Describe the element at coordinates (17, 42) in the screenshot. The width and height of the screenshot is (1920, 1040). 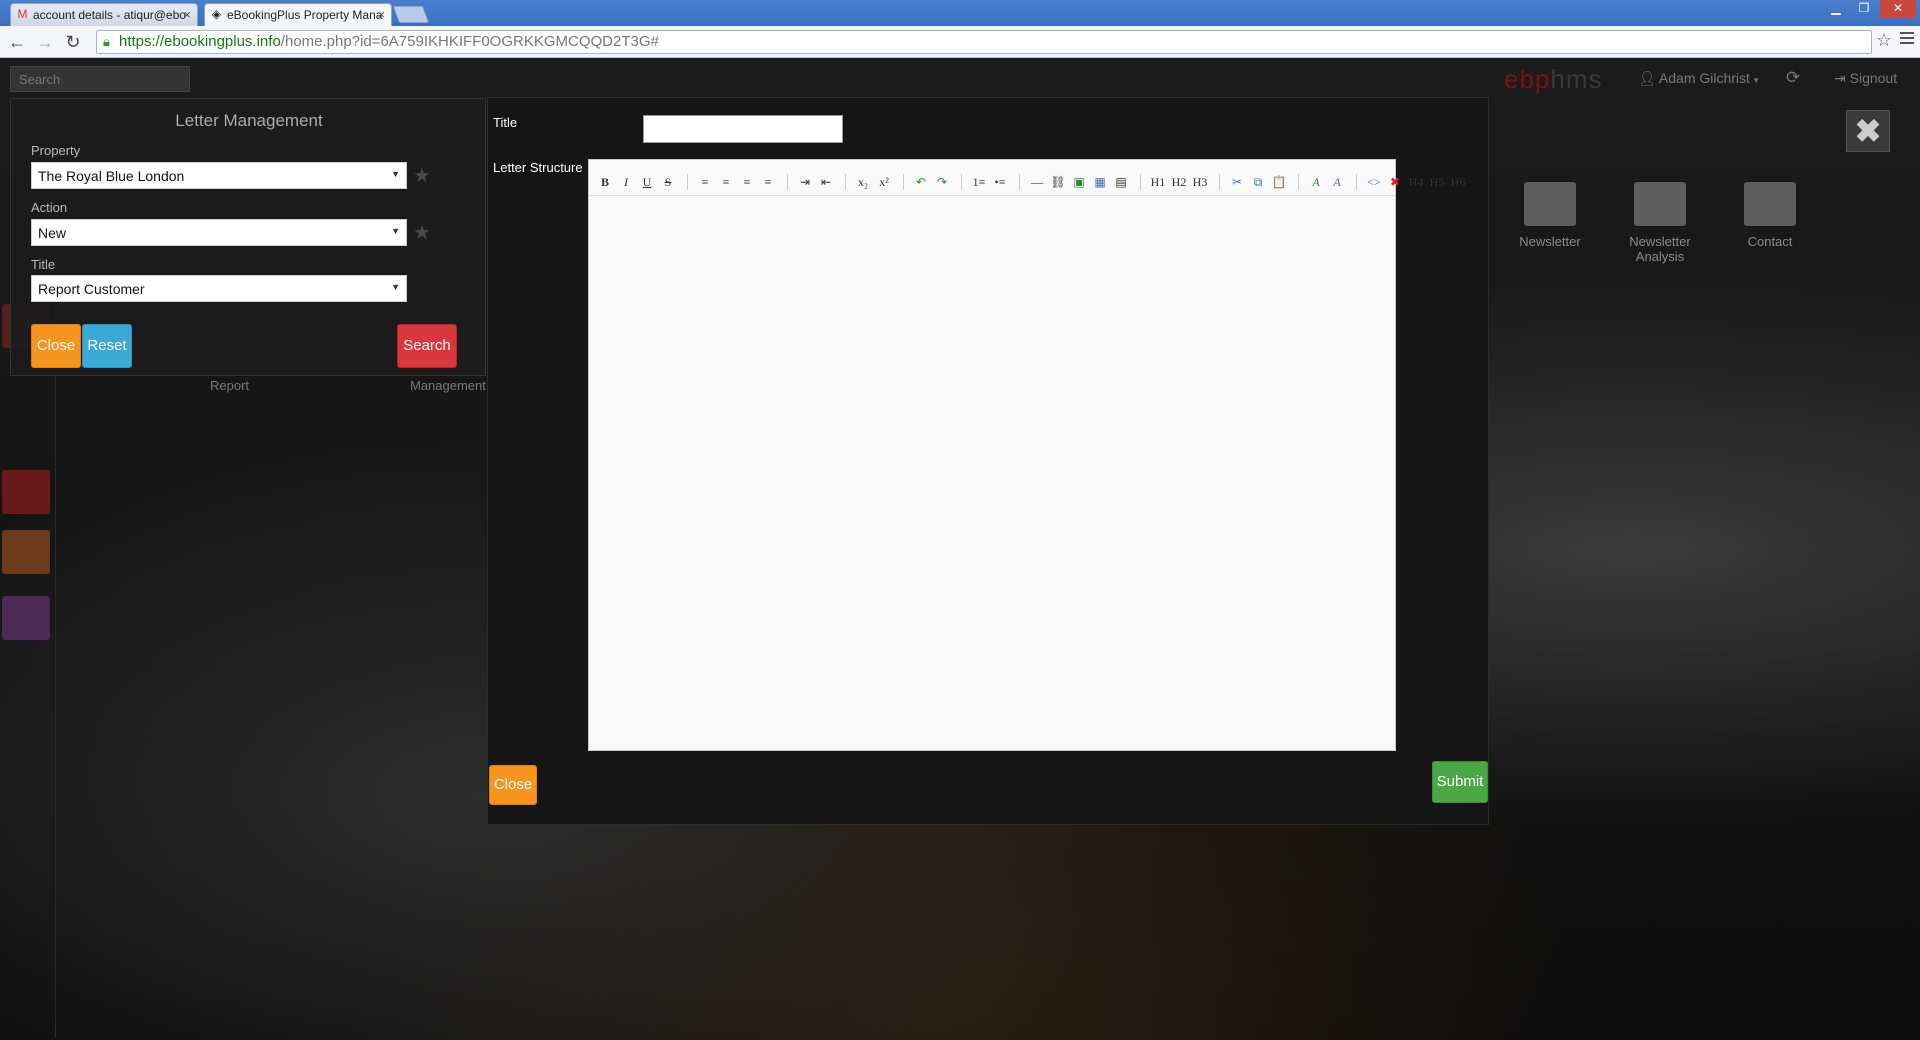
I see `back-icon: ←` at that location.